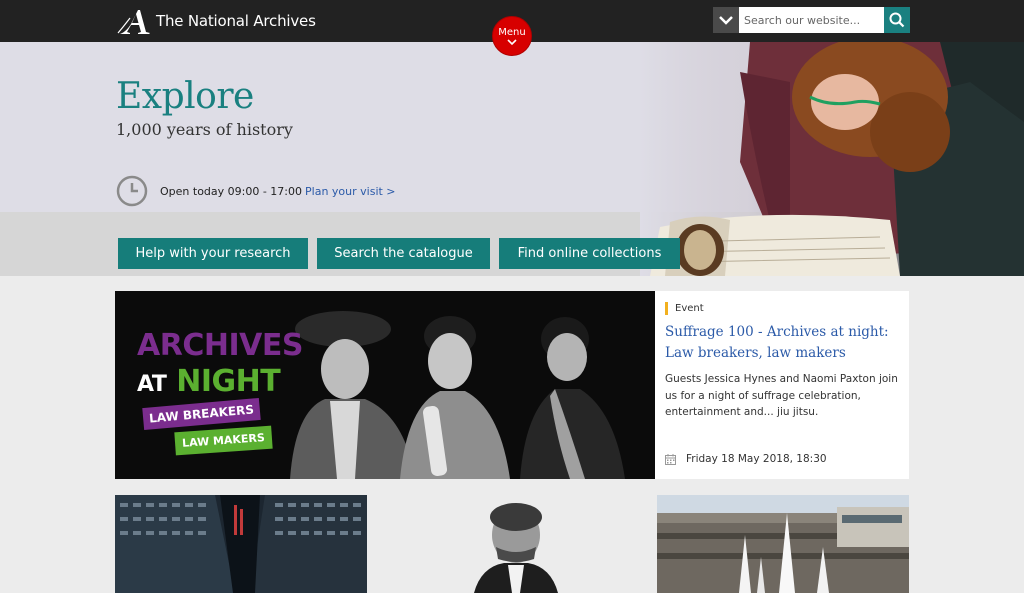  I want to click on search-icon, so click(897, 20).